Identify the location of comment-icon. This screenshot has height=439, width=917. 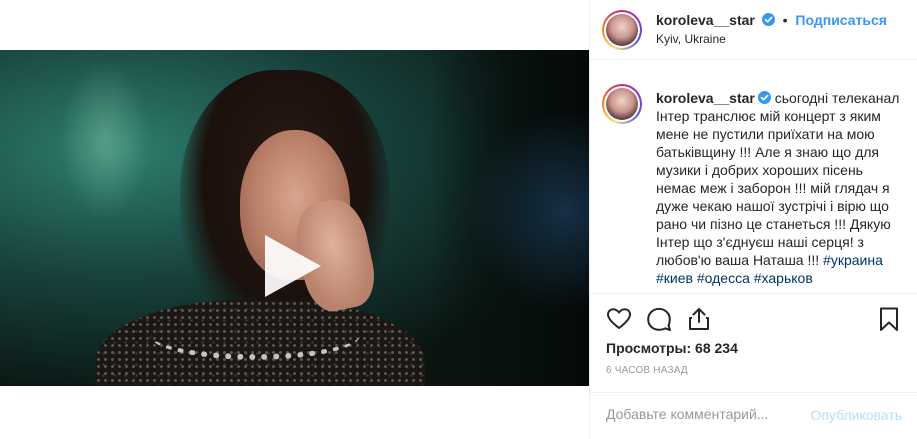
(659, 319).